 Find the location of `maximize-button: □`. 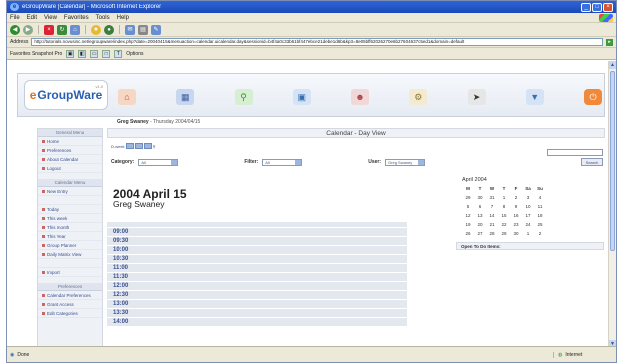

maximize-button: □ is located at coordinates (597, 7).